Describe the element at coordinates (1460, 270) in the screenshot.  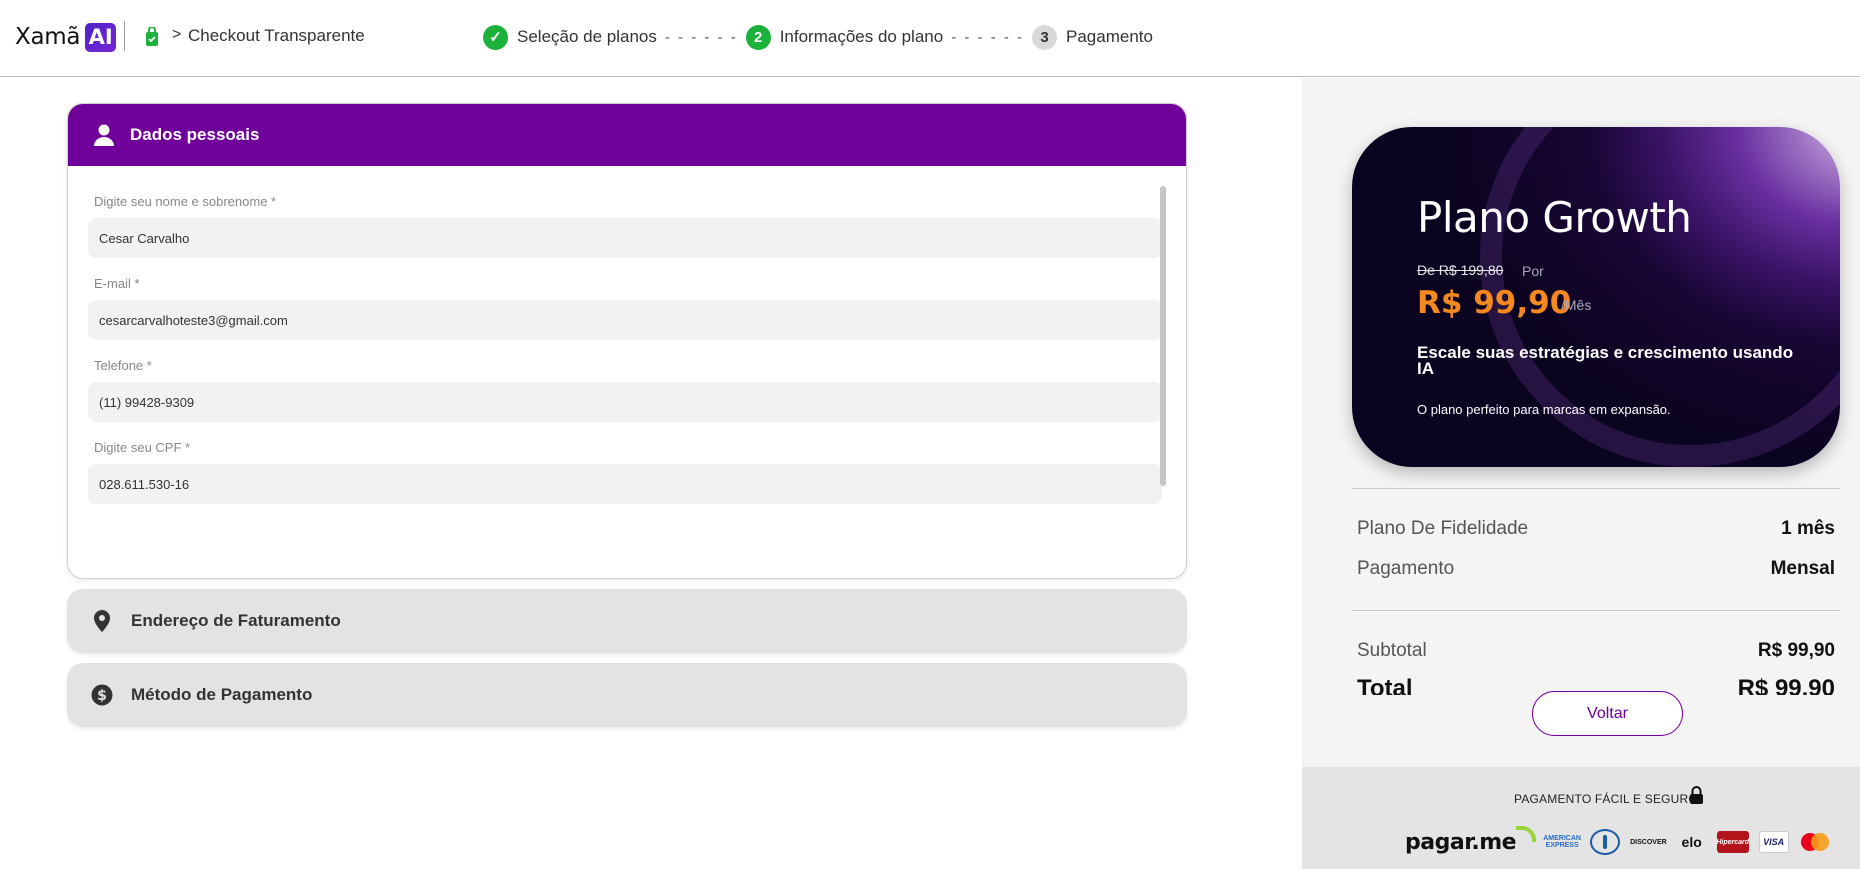
I see `plan-old-price: De R$ 199,80` at that location.